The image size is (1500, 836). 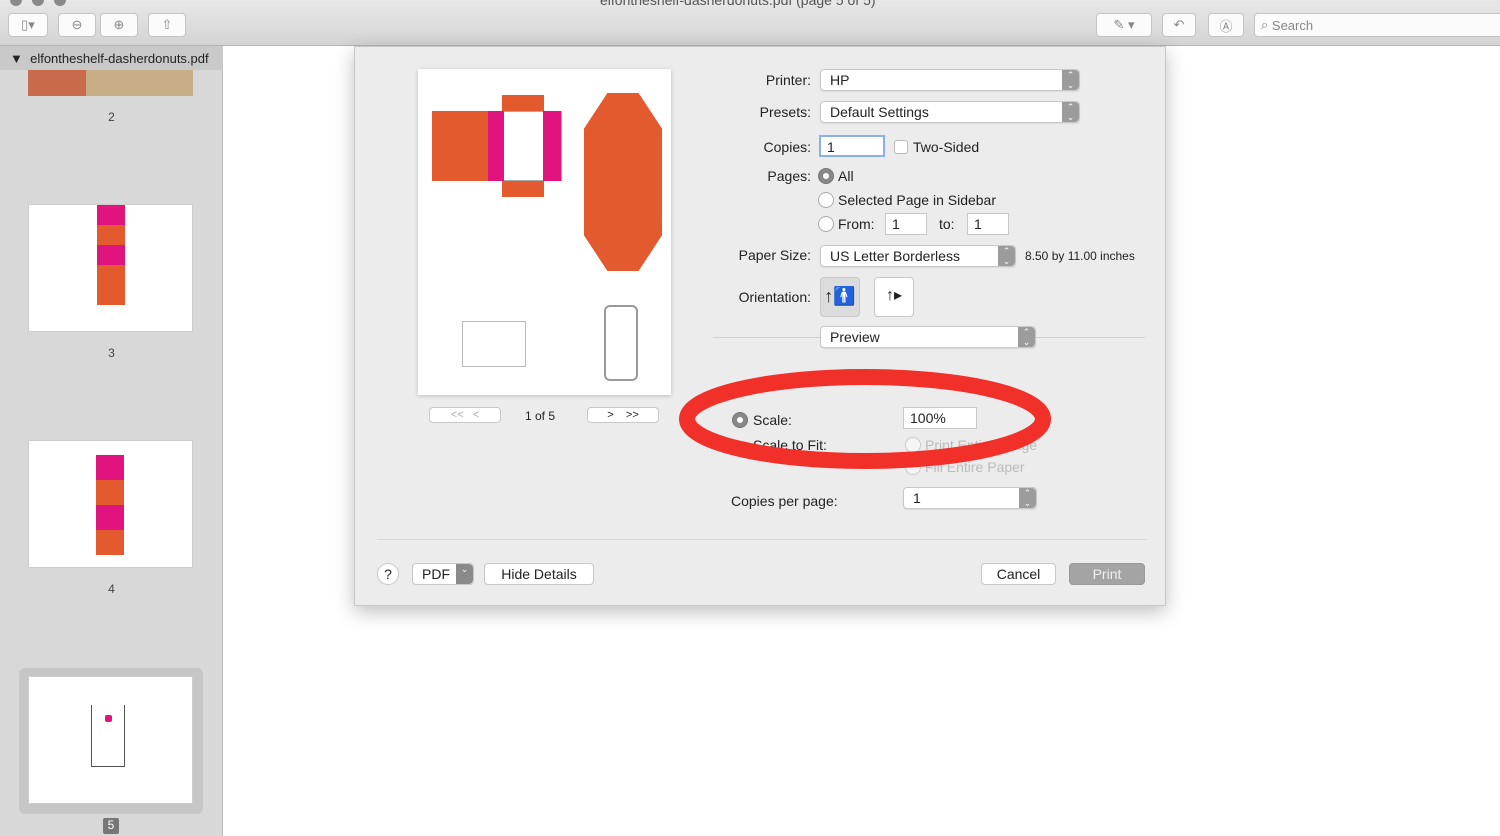 I want to click on orientation-label: Orientation:, so click(x=774, y=297).